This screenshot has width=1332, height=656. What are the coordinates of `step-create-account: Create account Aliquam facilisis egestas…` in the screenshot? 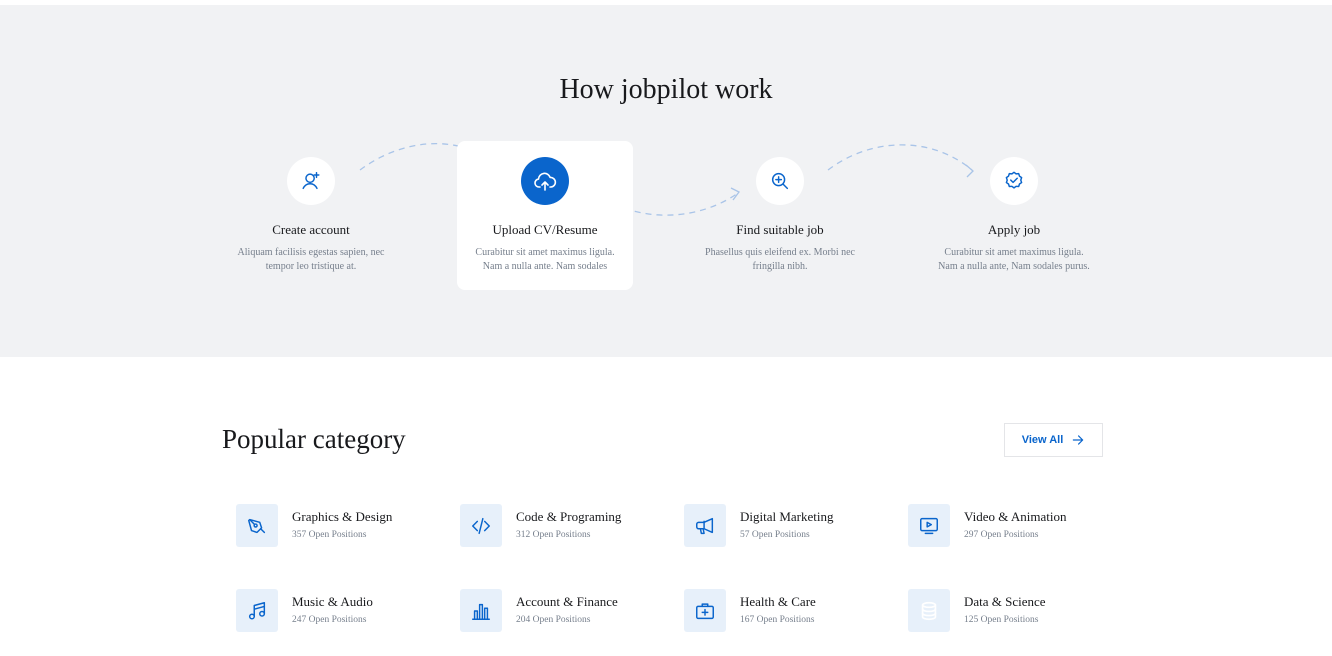 It's located at (311, 215).